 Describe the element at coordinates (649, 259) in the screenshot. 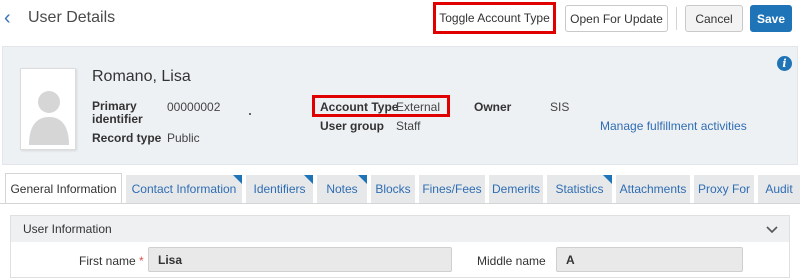

I see `middle-name-field` at that location.